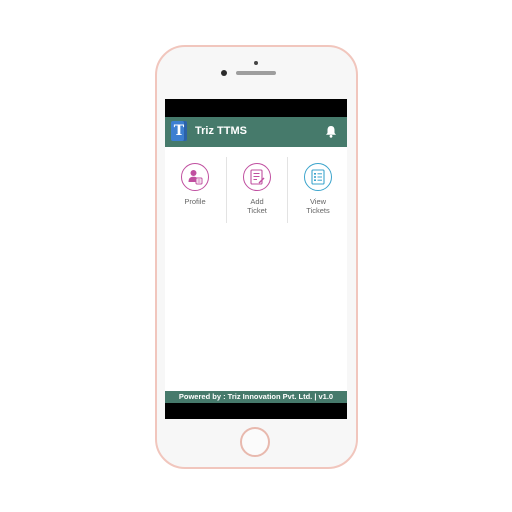  I want to click on phone-sensor, so click(256, 63).